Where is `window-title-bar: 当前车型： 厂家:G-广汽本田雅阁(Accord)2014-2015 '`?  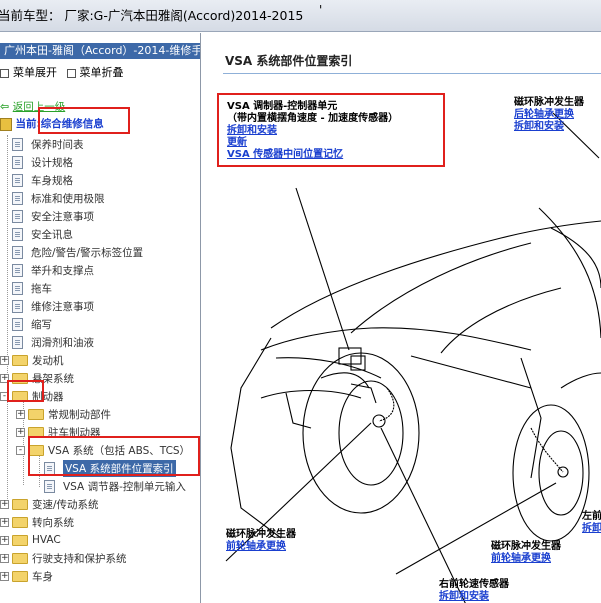 window-title-bar: 当前车型： 厂家:G-广汽本田雅阁(Accord)2014-2015 ' is located at coordinates (300, 16).